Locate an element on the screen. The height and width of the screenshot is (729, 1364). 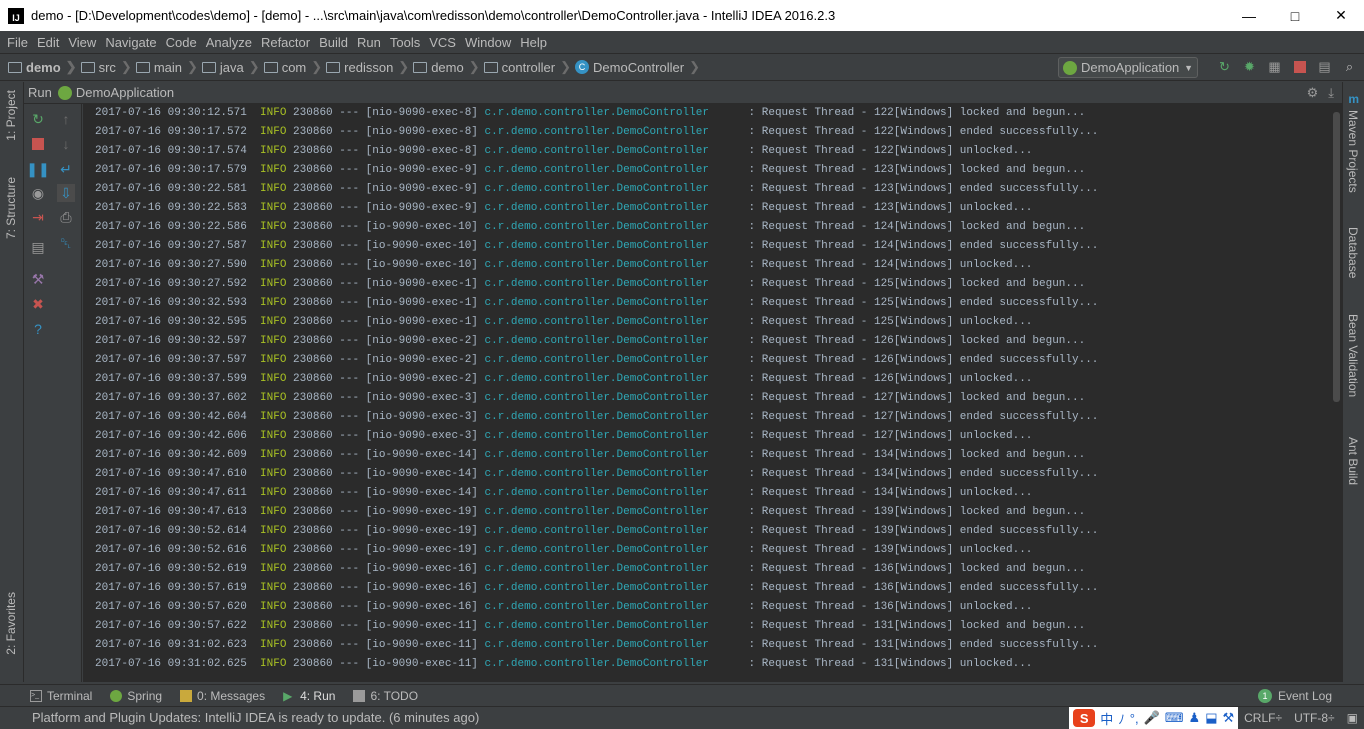
breadcrumb-item-demo: demo ❯ is located at coordinates (42, 67).